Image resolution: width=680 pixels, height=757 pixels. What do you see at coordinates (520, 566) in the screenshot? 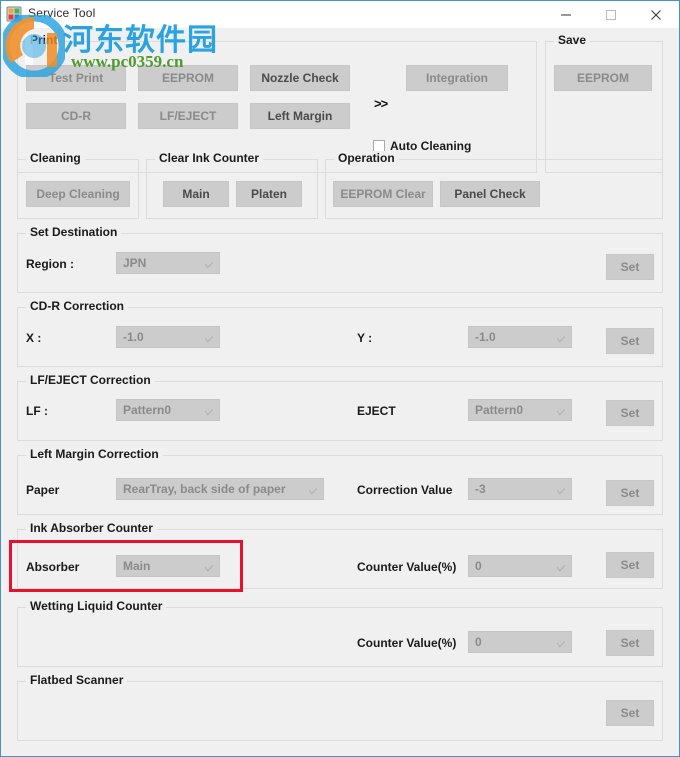
I see `absorber-counter-value-combo: 0` at bounding box center [520, 566].